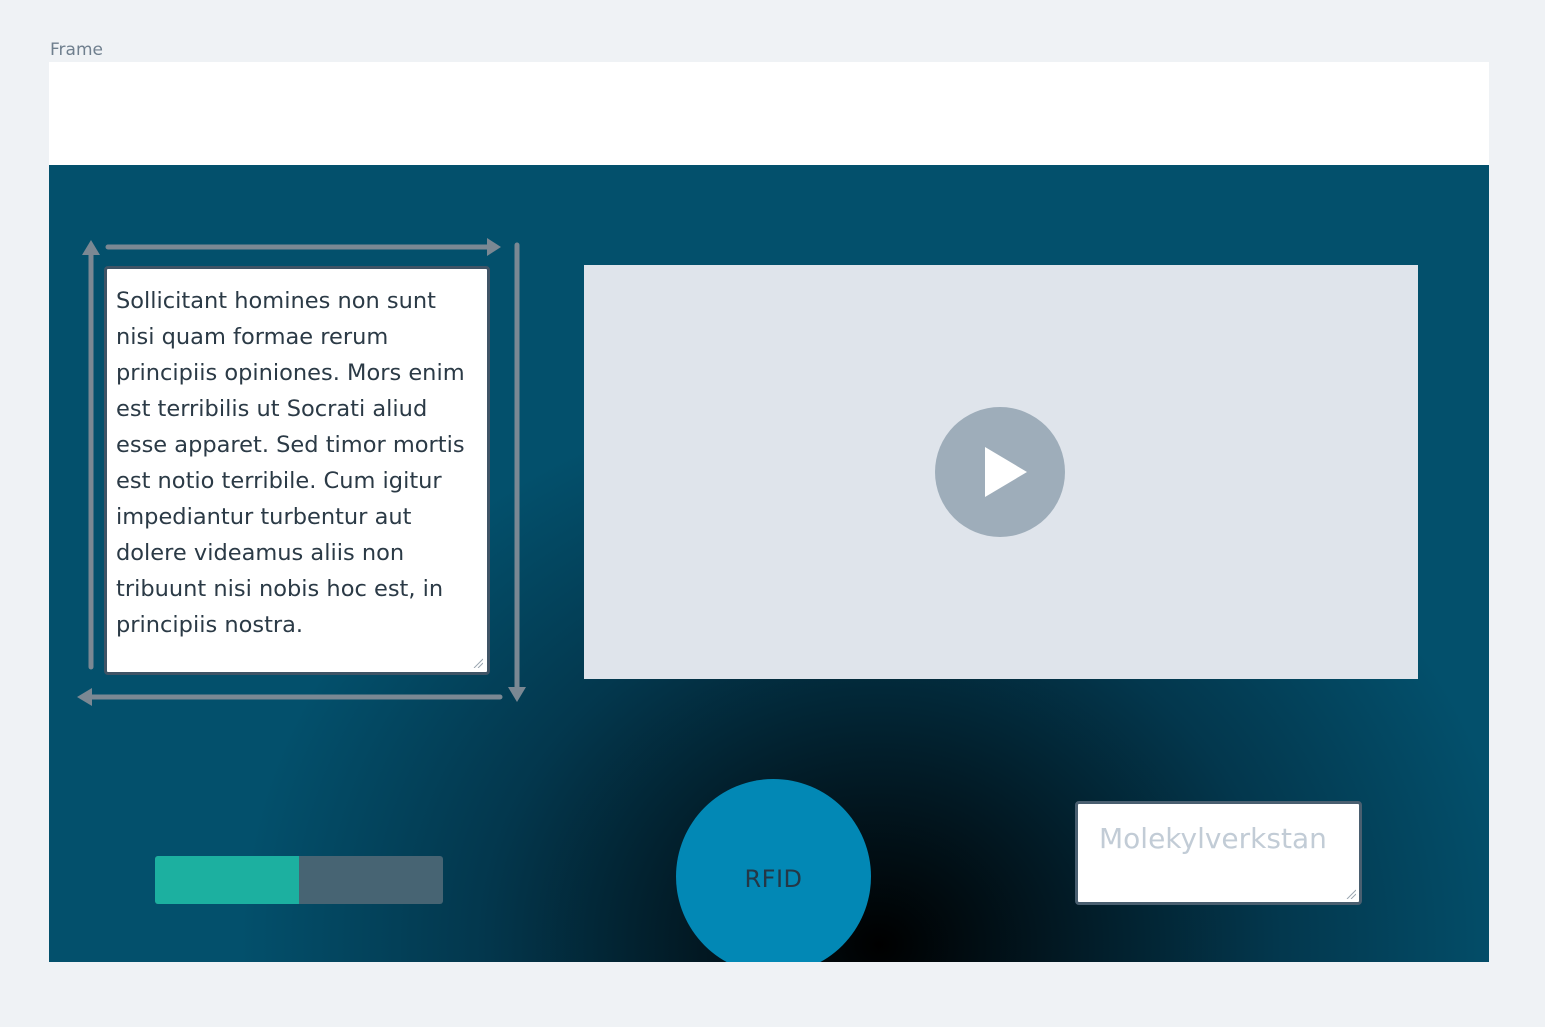  I want to click on bottom-arrow-head, so click(84, 697).